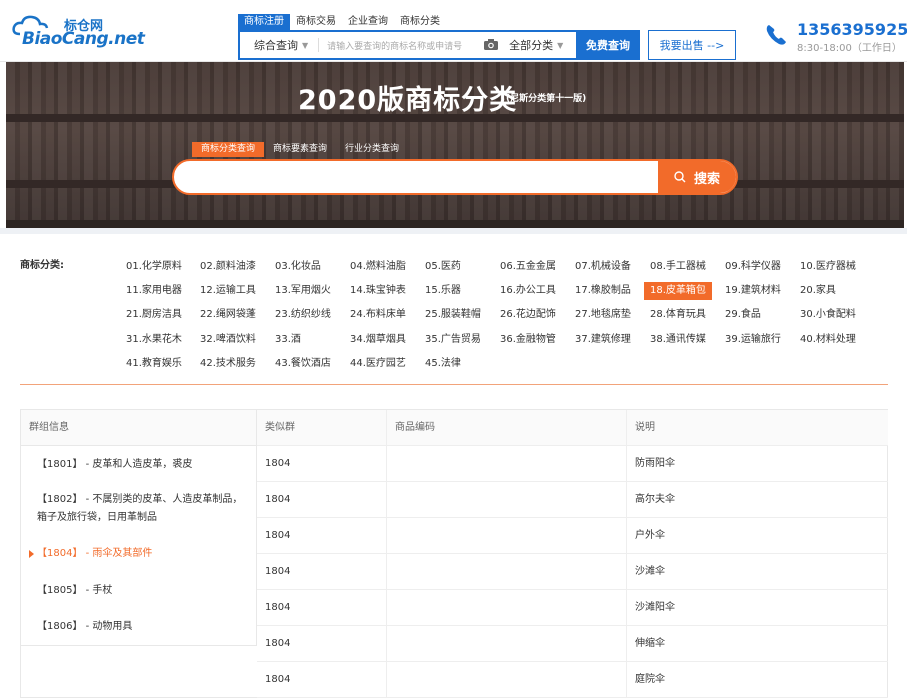 The image size is (907, 698). What do you see at coordinates (443, 291) in the screenshot?
I see `category-item: 15.乐器` at bounding box center [443, 291].